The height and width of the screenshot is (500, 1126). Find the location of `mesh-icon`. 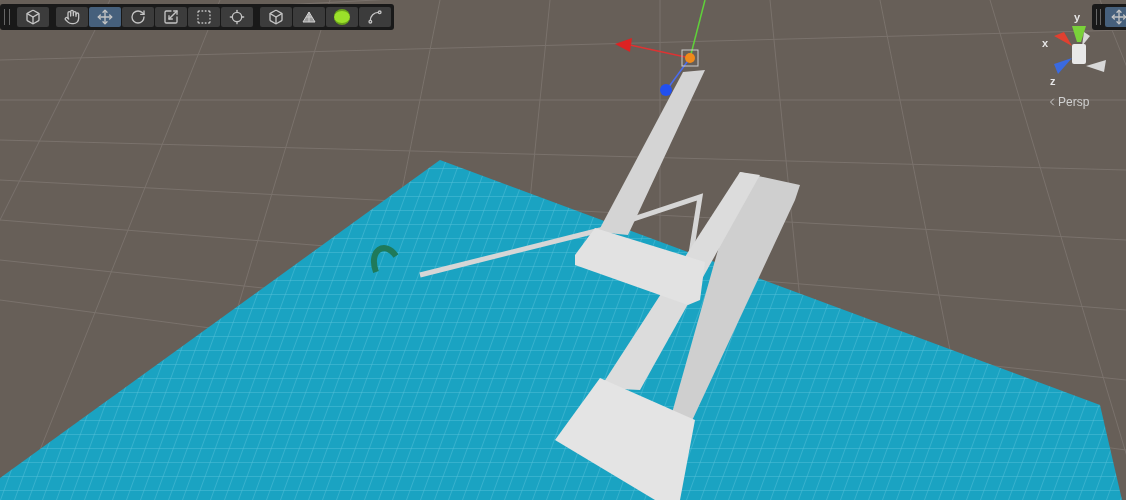

mesh-icon is located at coordinates (309, 17).